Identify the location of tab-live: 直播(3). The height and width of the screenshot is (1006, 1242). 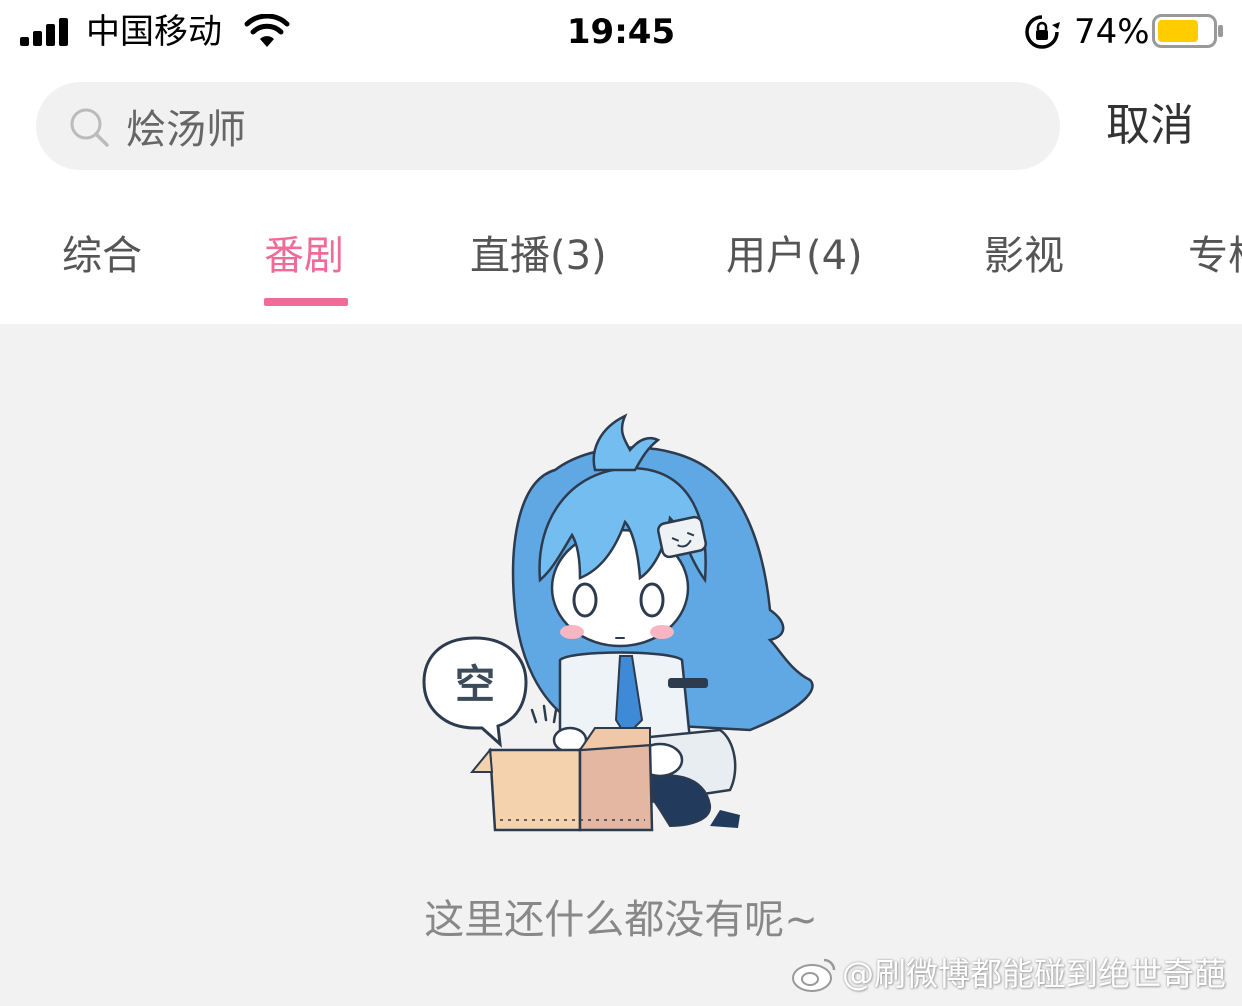
(538, 256).